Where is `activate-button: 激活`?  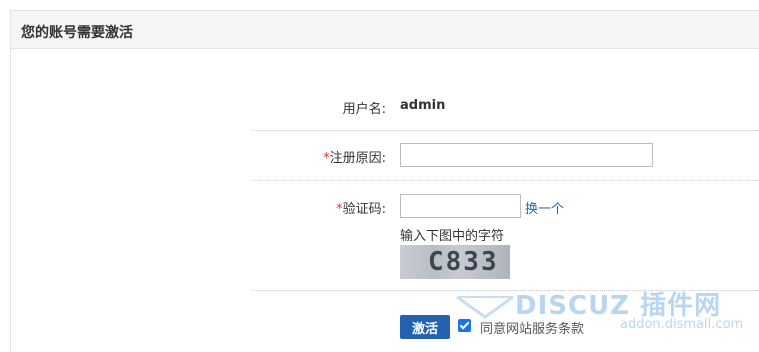 activate-button: 激活 is located at coordinates (425, 327).